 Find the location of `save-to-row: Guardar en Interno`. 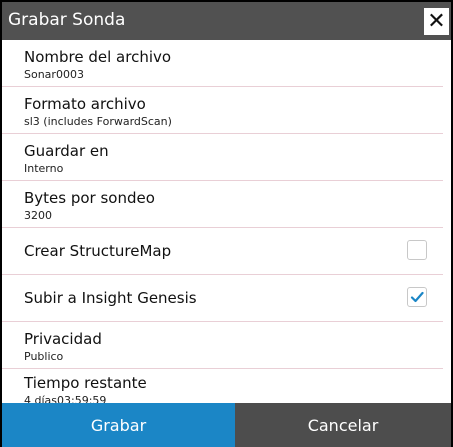

save-to-row: Guardar en Interno is located at coordinates (222, 157).